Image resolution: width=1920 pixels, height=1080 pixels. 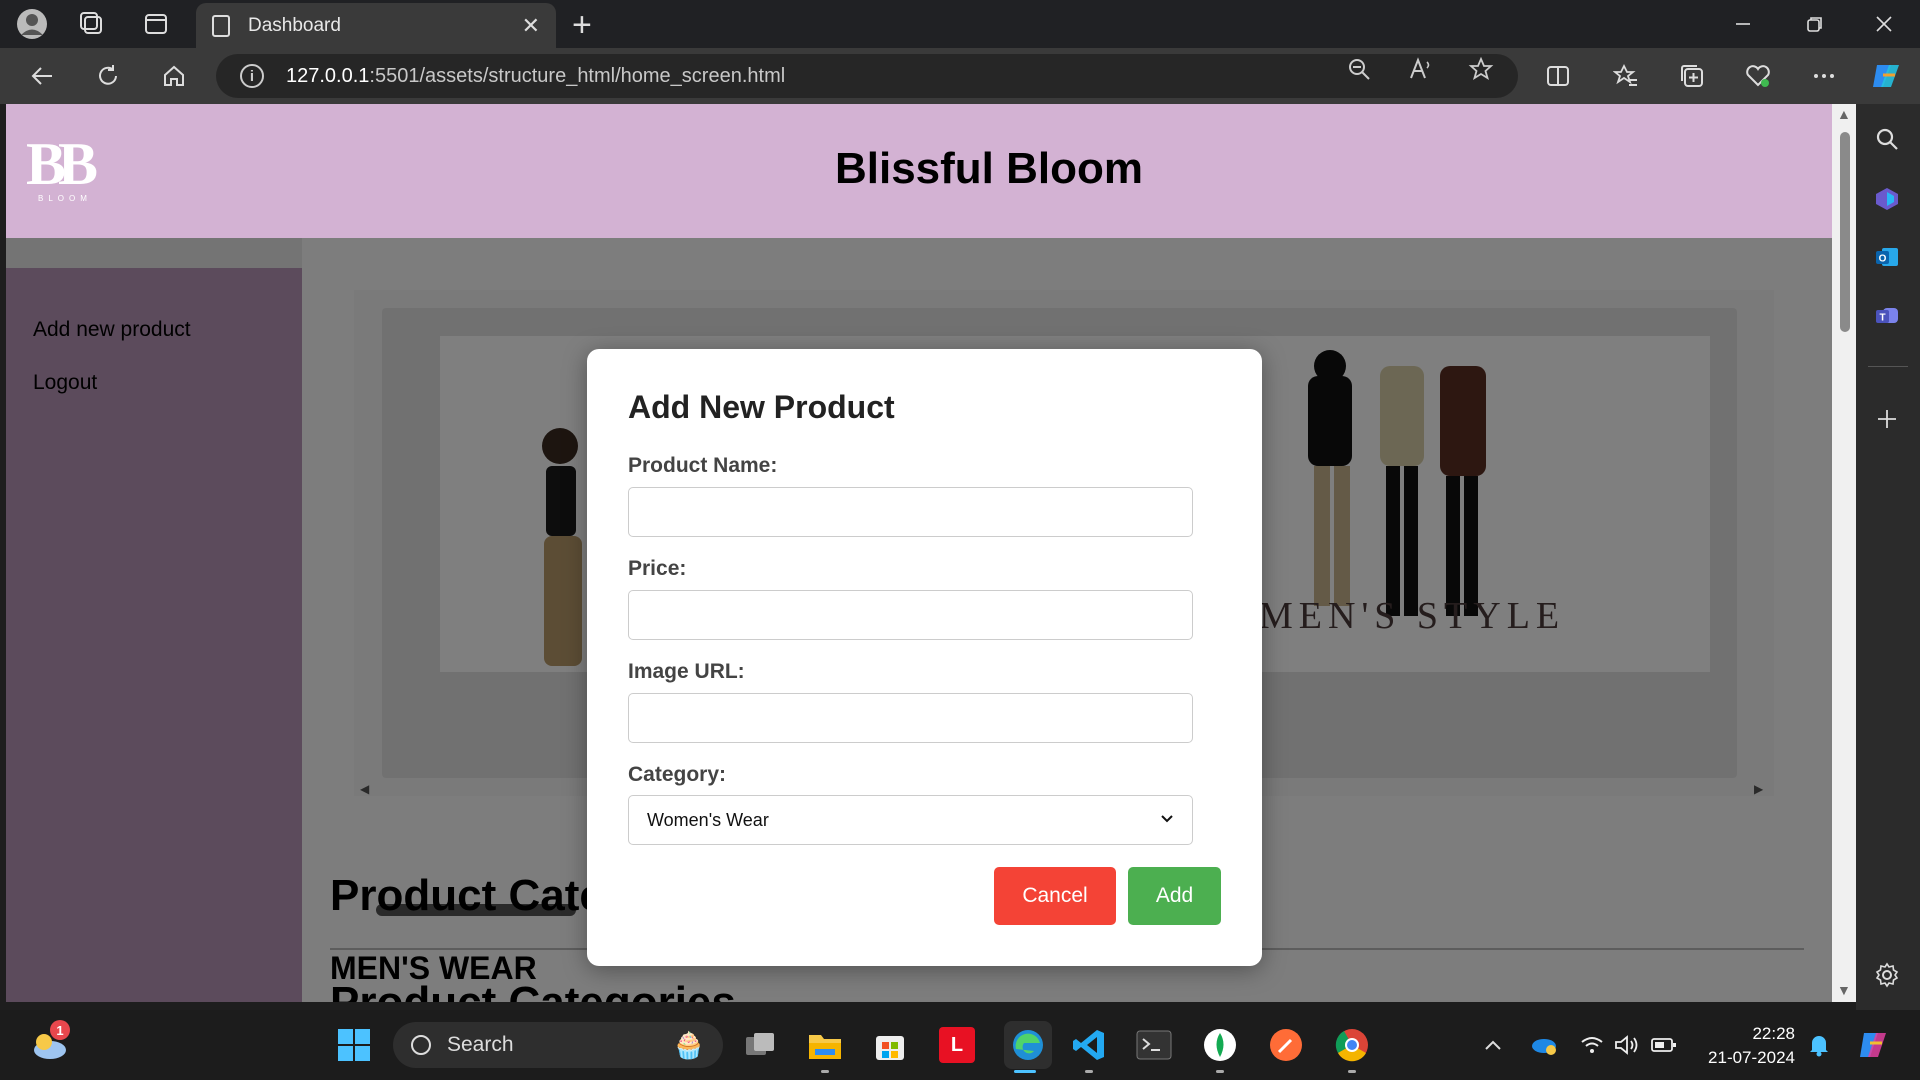 I want to click on add-button: Add, so click(x=1174, y=896).